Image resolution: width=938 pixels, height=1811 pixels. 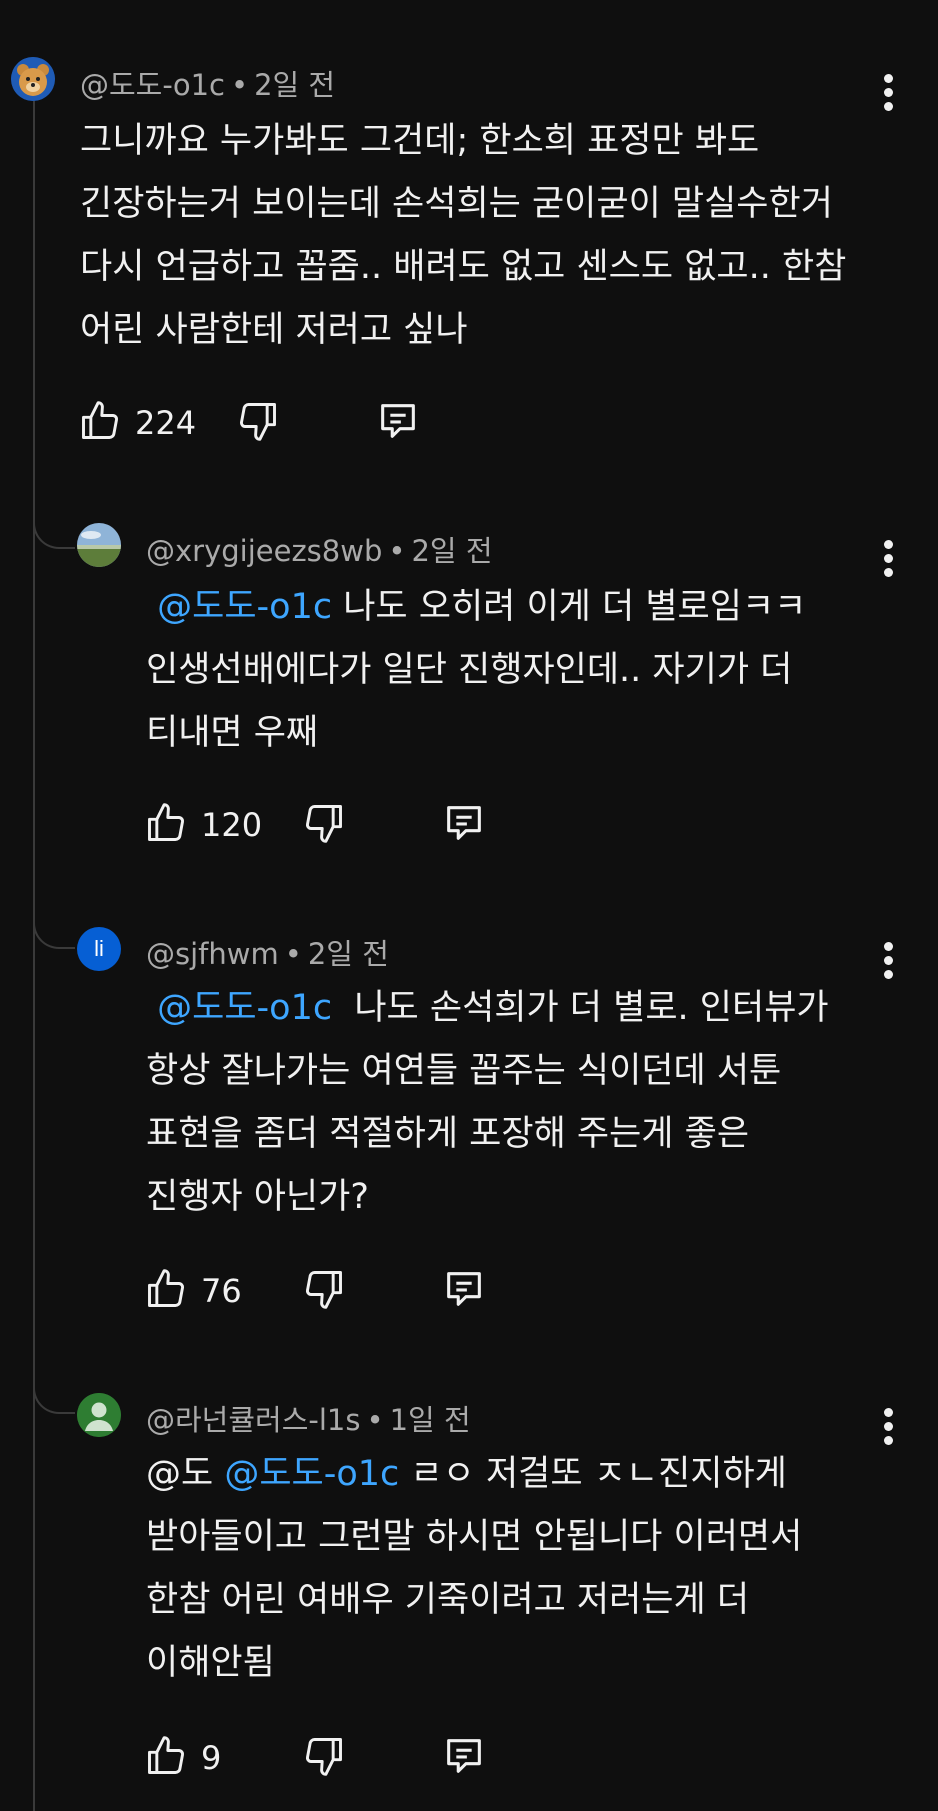 I want to click on comment-line: 한참 어린 여배우 기죽이려고 저러는게 더, so click(x=448, y=1600).